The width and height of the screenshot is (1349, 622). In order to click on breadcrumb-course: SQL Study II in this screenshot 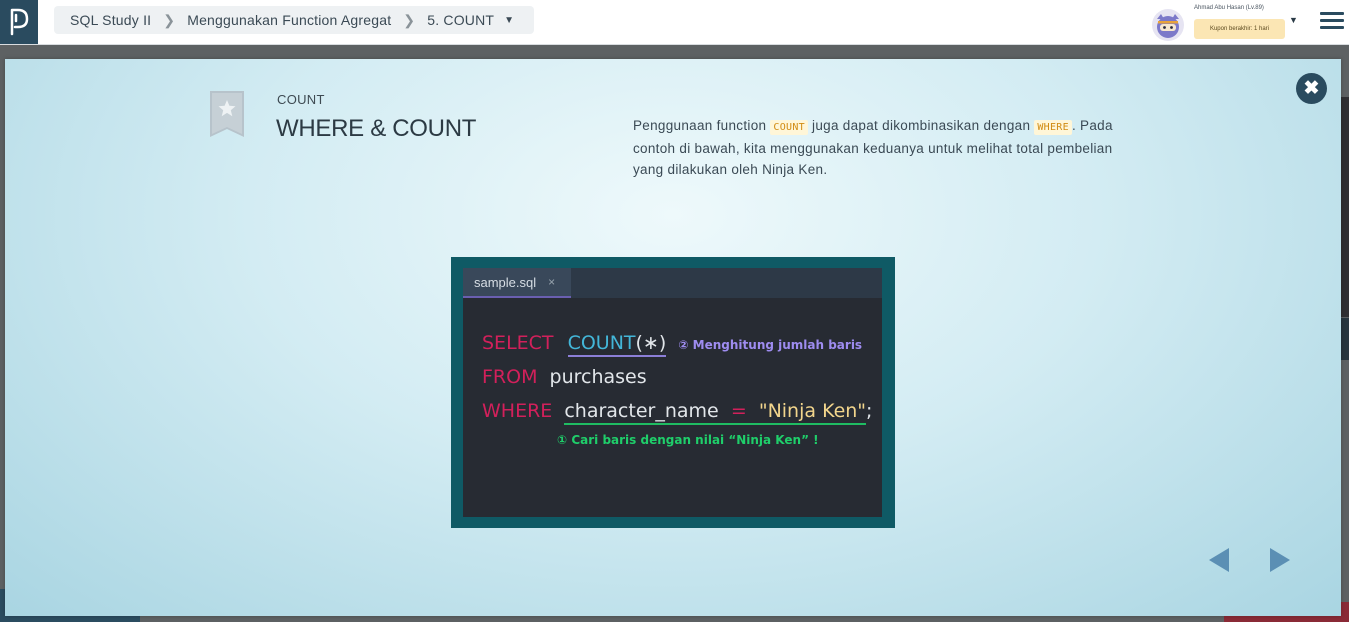, I will do `click(110, 20)`.